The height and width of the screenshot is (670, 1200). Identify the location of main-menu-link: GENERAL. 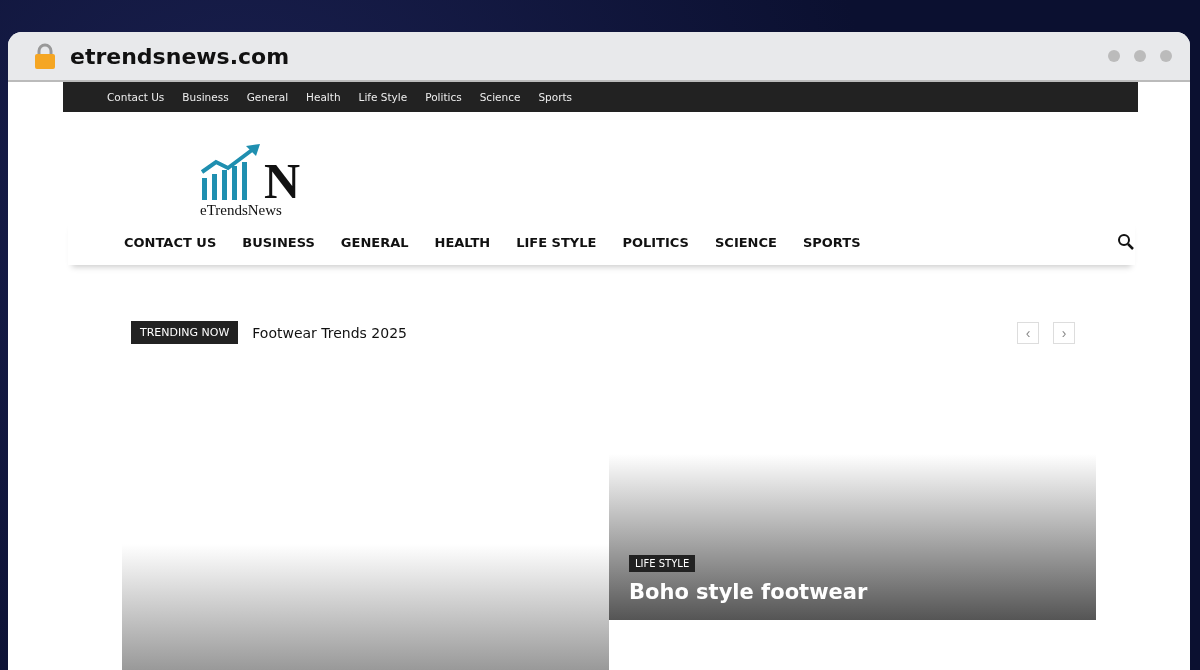
(374, 242).